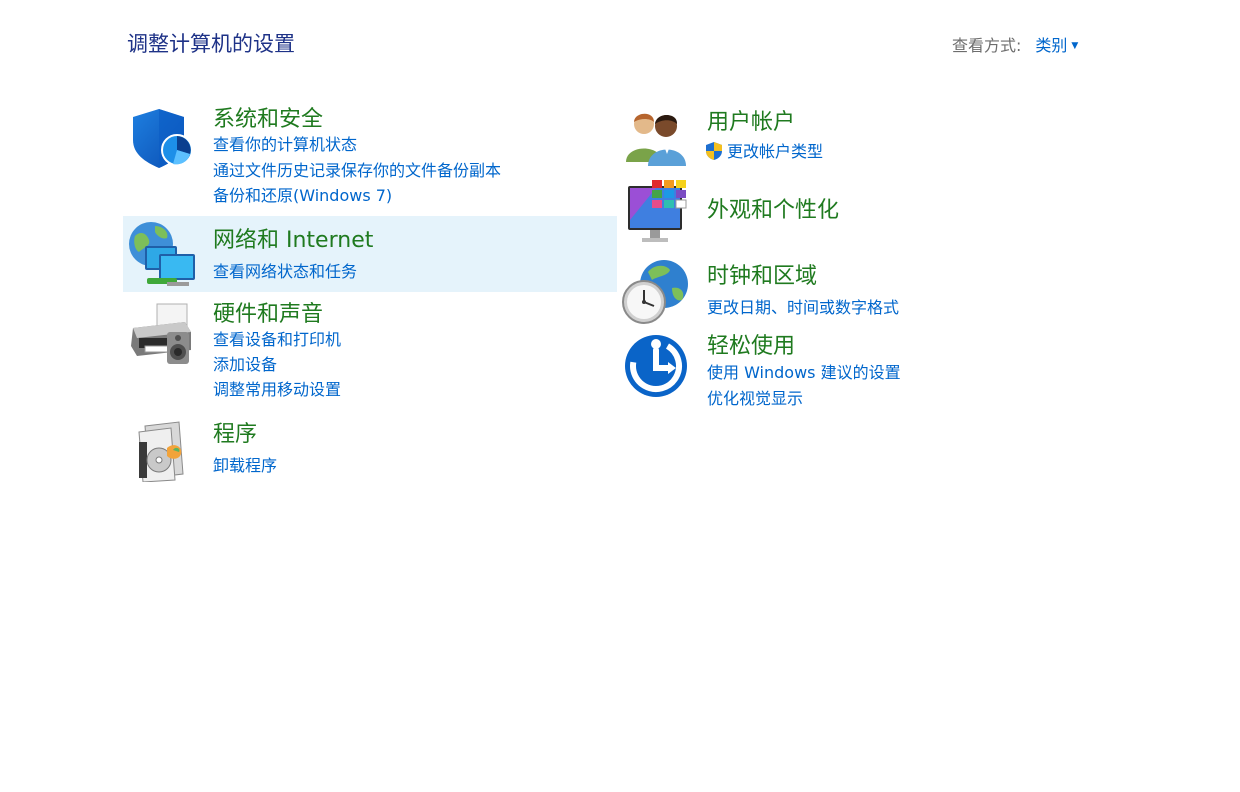 The image size is (1240, 792). Describe the element at coordinates (161, 253) in the screenshot. I see `network-icon` at that location.